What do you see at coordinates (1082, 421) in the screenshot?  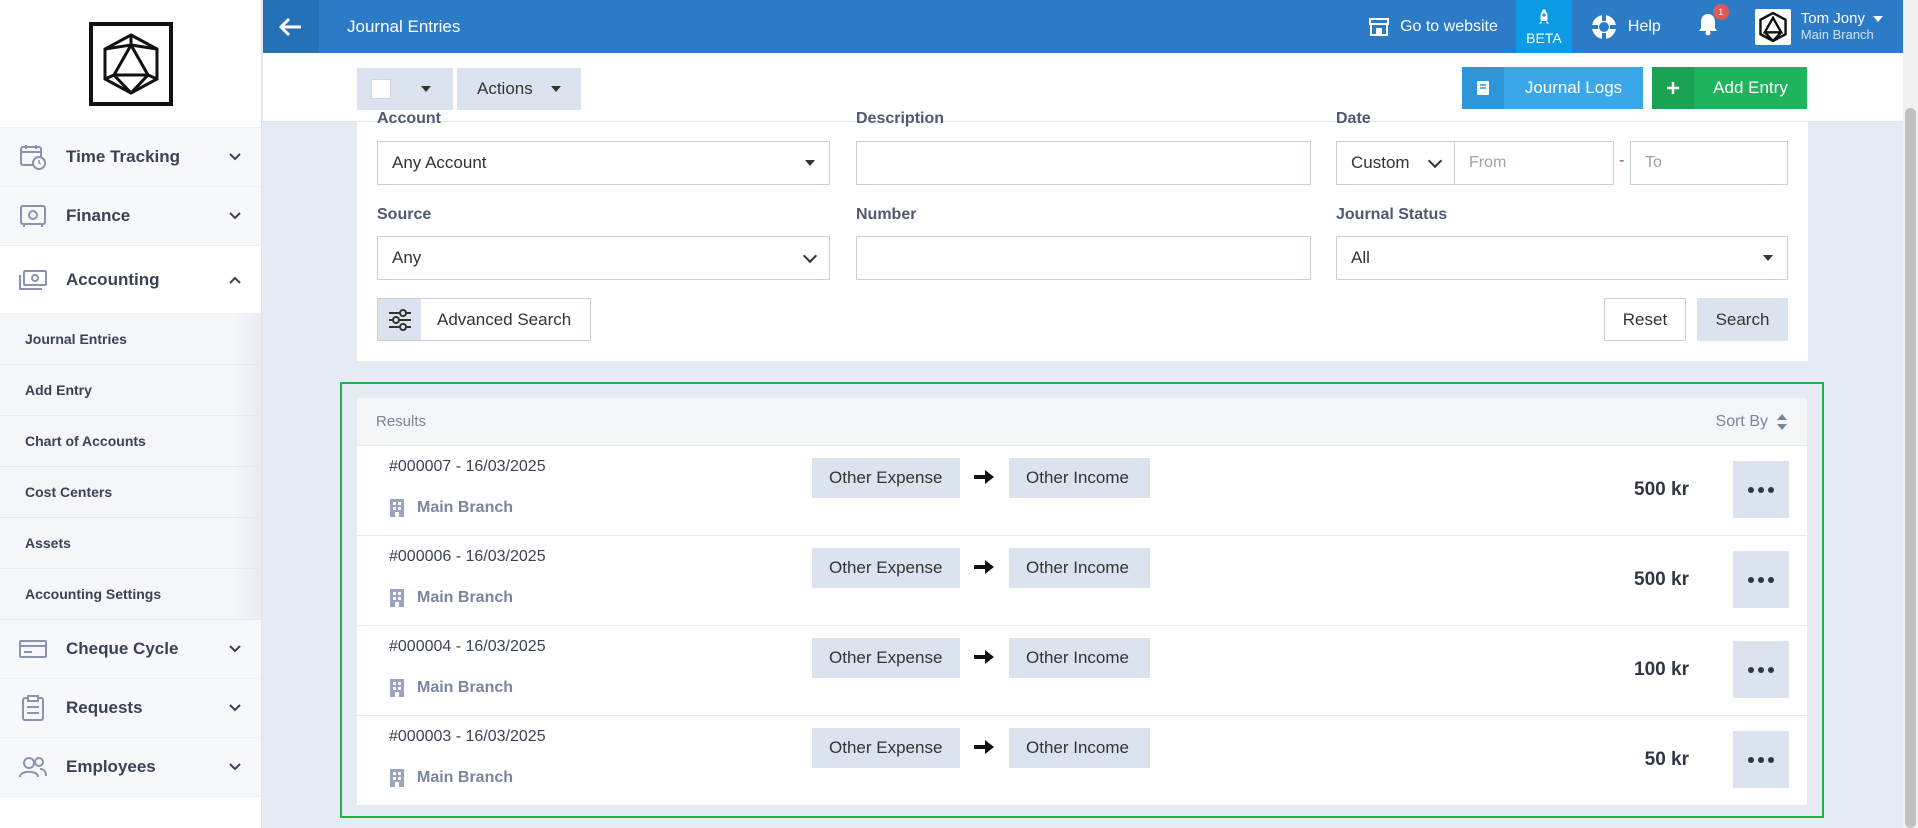 I see `results-header: Results Sort By` at bounding box center [1082, 421].